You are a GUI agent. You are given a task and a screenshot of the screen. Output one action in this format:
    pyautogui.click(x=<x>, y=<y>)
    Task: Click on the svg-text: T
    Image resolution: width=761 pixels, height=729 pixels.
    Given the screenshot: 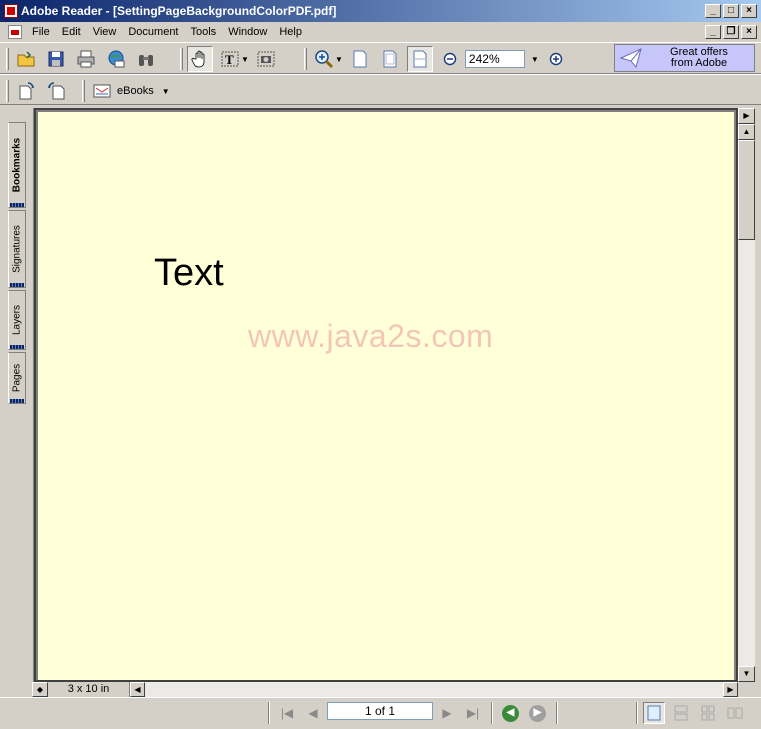 What is the action you would take?
    pyautogui.click(x=229, y=59)
    